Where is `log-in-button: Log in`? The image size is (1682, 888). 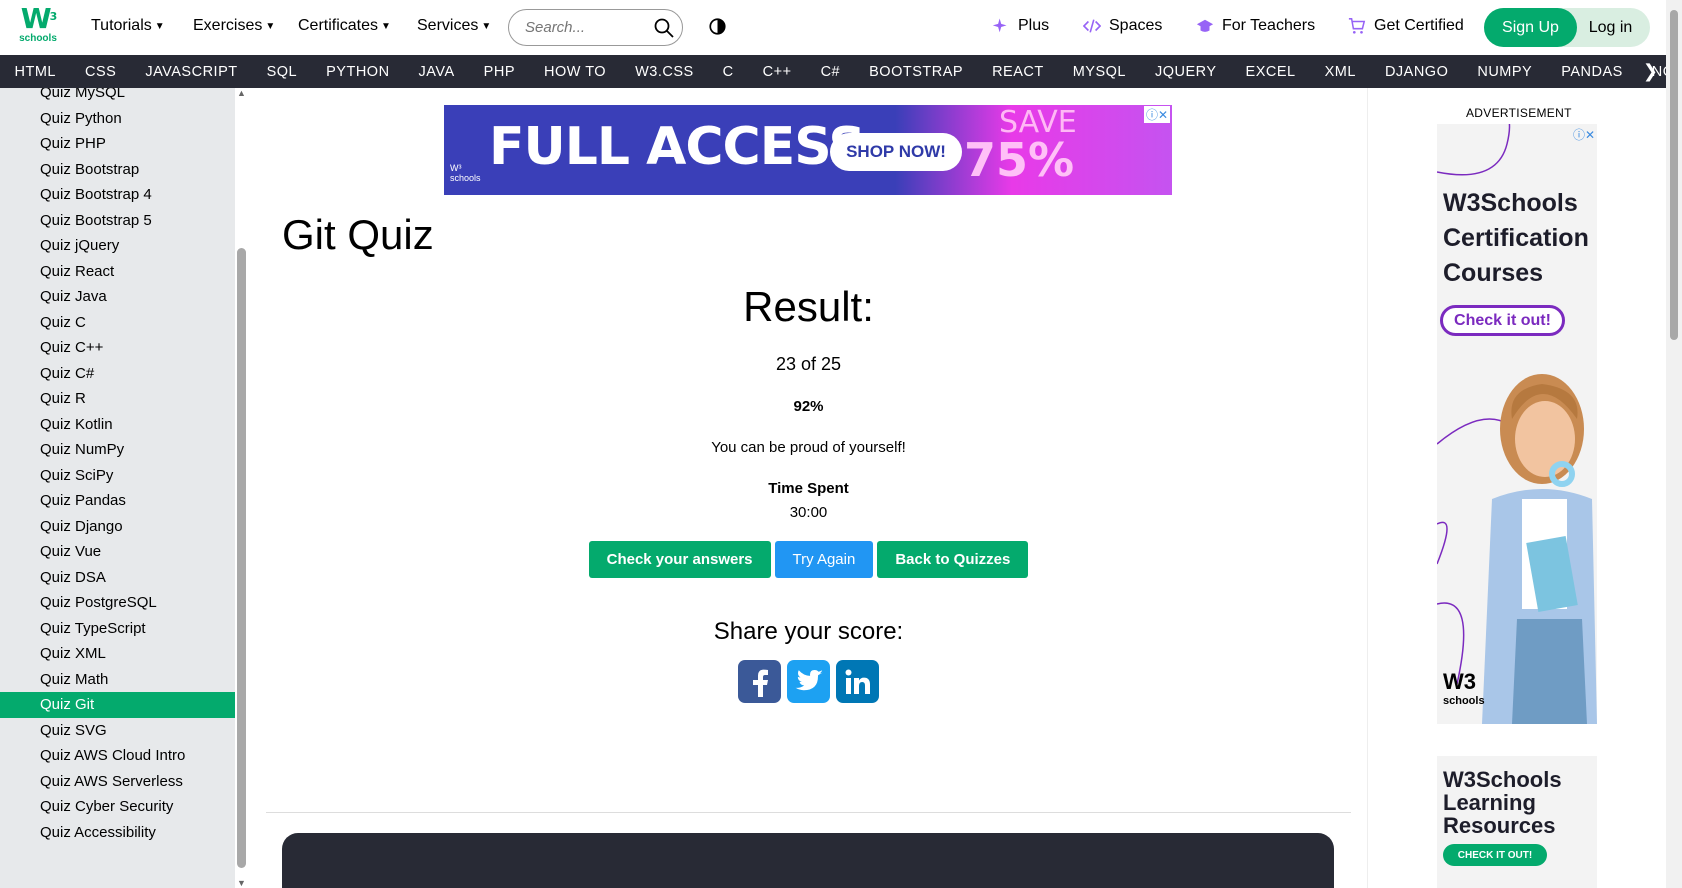 log-in-button: Log in is located at coordinates (1613, 27).